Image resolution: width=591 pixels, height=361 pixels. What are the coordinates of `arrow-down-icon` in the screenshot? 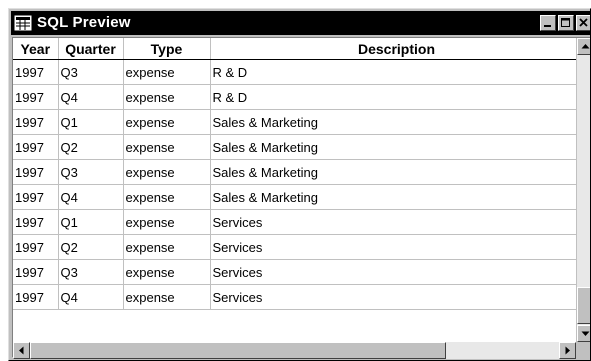 It's located at (585, 333).